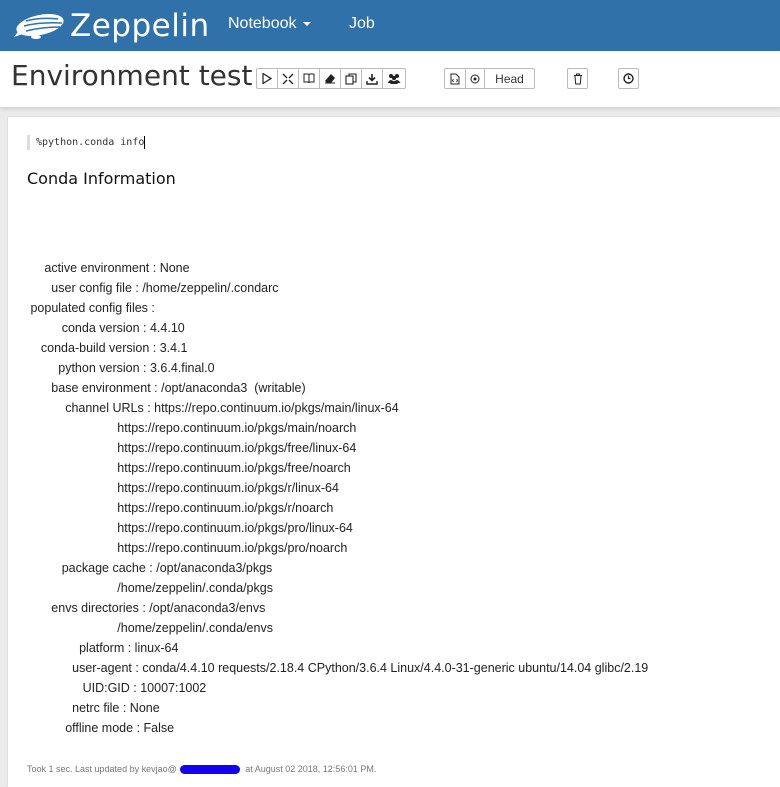 This screenshot has height=787, width=780. I want to click on text-cursor, so click(145, 142).